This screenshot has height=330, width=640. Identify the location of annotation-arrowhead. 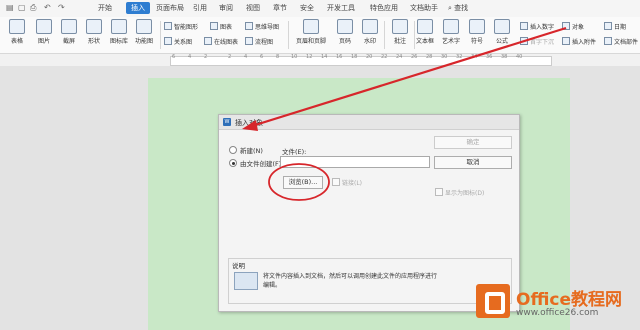
(250, 125).